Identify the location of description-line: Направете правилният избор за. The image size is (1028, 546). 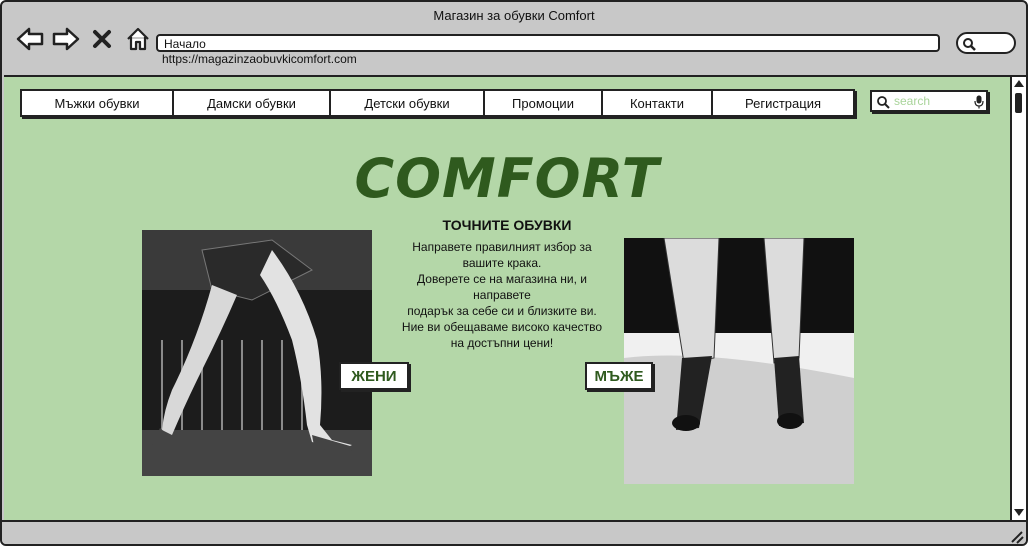
(502, 247).